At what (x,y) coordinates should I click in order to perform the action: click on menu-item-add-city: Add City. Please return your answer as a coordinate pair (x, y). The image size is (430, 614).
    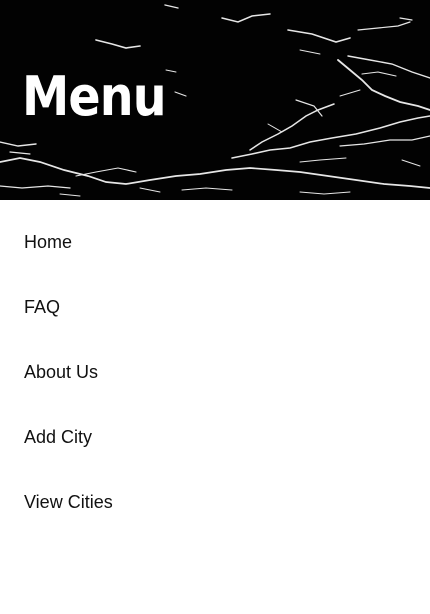
    Looking at the image, I should click on (215, 437).